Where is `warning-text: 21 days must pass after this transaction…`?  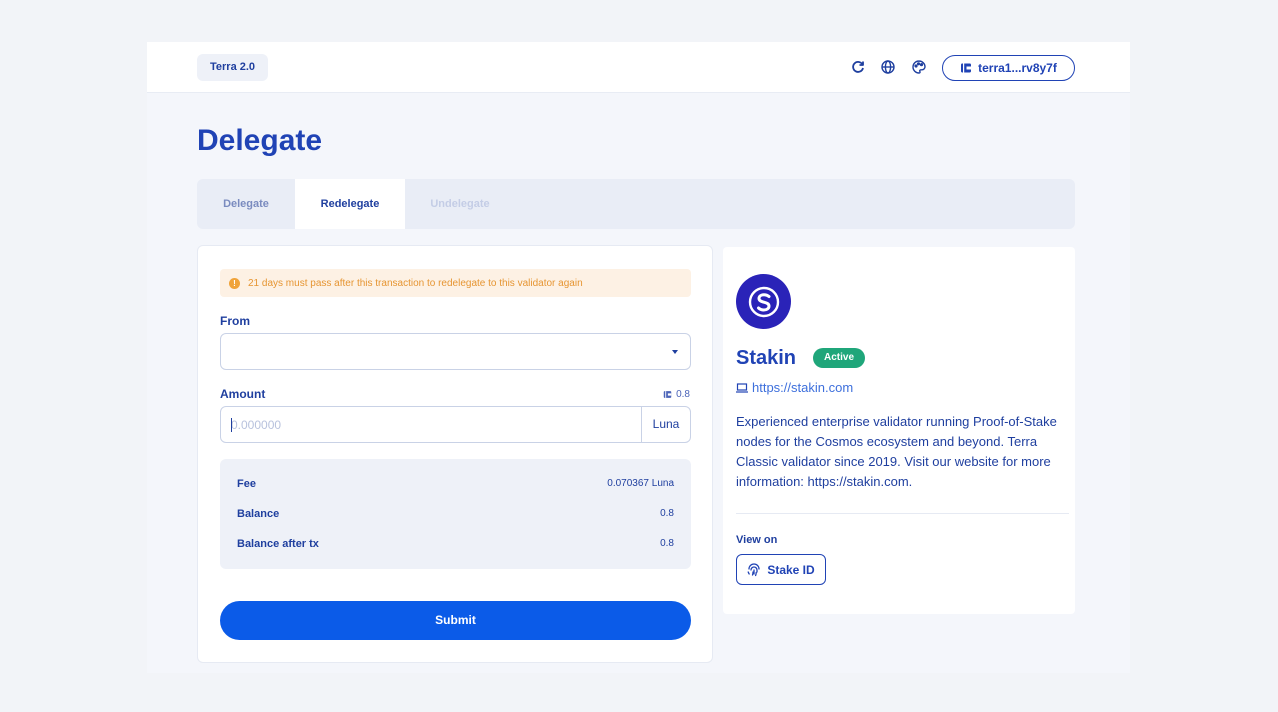 warning-text: 21 days must pass after this transaction… is located at coordinates (415, 283).